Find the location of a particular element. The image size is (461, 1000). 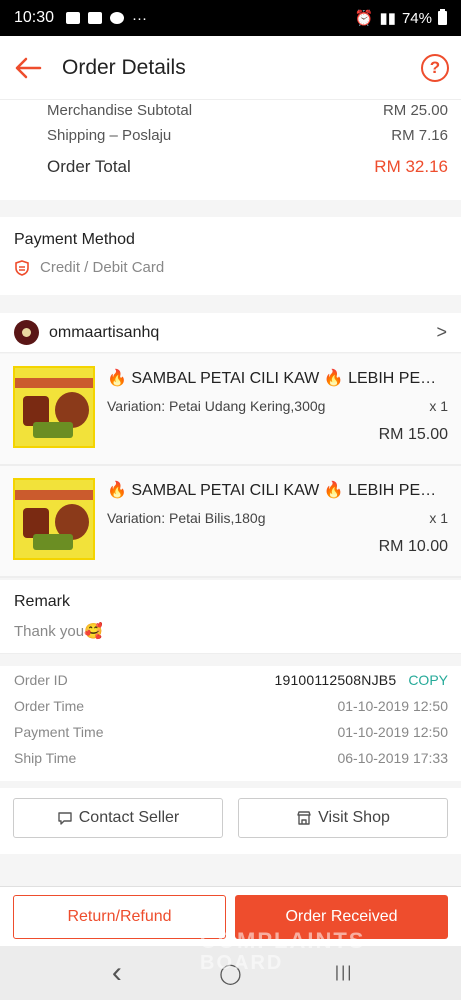

copy-button: COPY is located at coordinates (428, 680).